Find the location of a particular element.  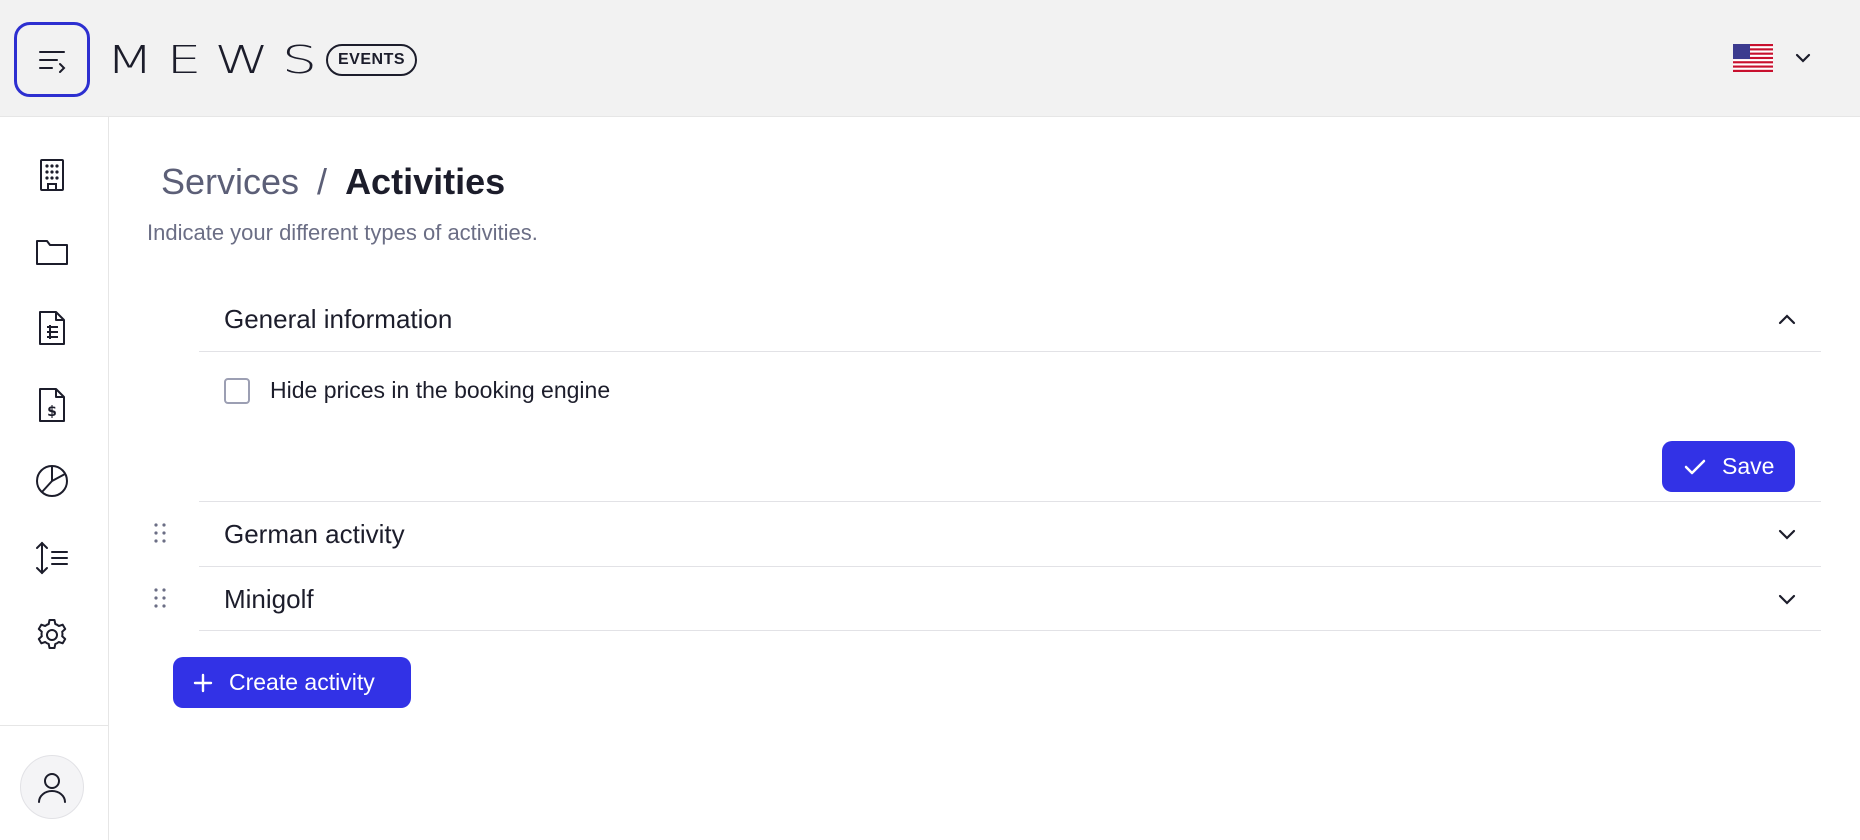

sidebar-item-folders is located at coordinates (52, 251).